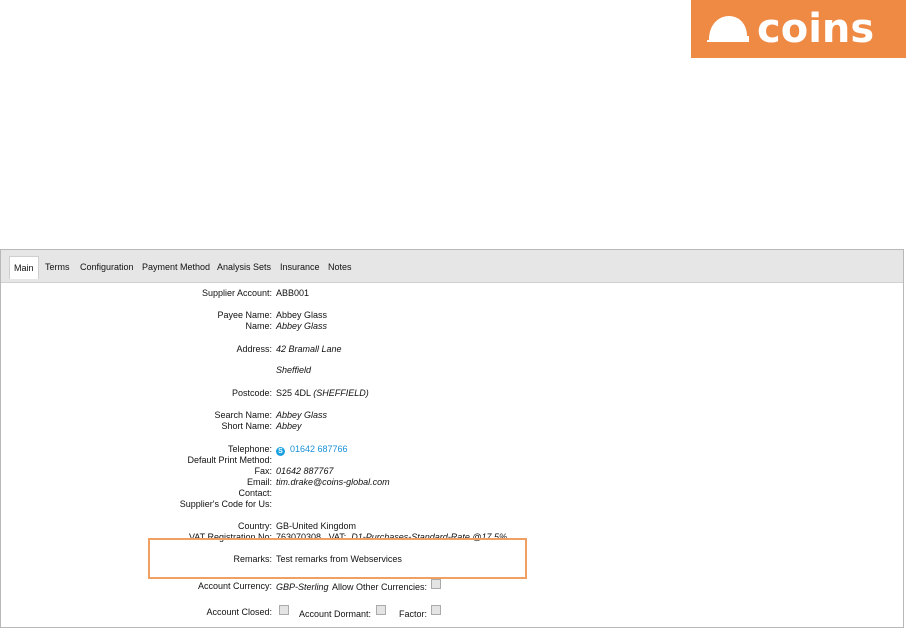 This screenshot has width=906, height=630. I want to click on telephone-link: 01642 687766, so click(319, 449).